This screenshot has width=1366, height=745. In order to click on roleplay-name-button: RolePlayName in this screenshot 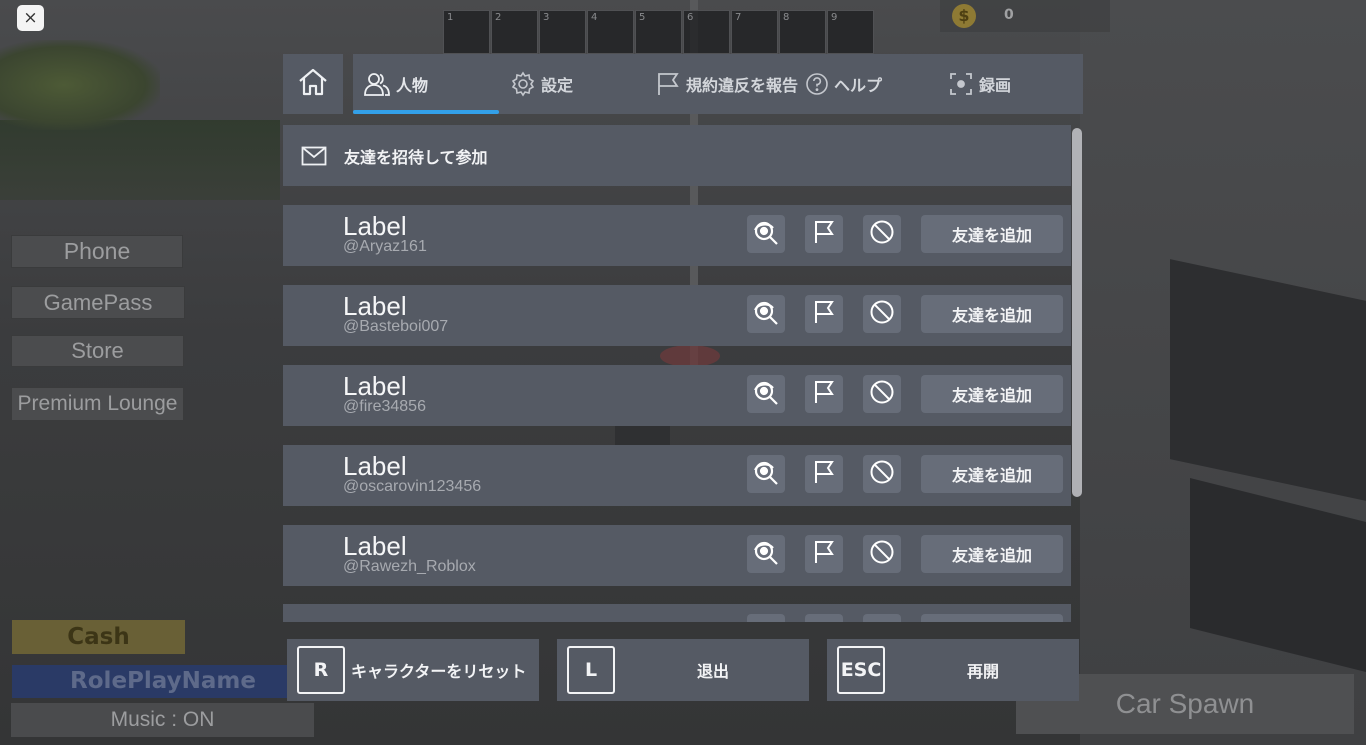, I will do `click(163, 681)`.